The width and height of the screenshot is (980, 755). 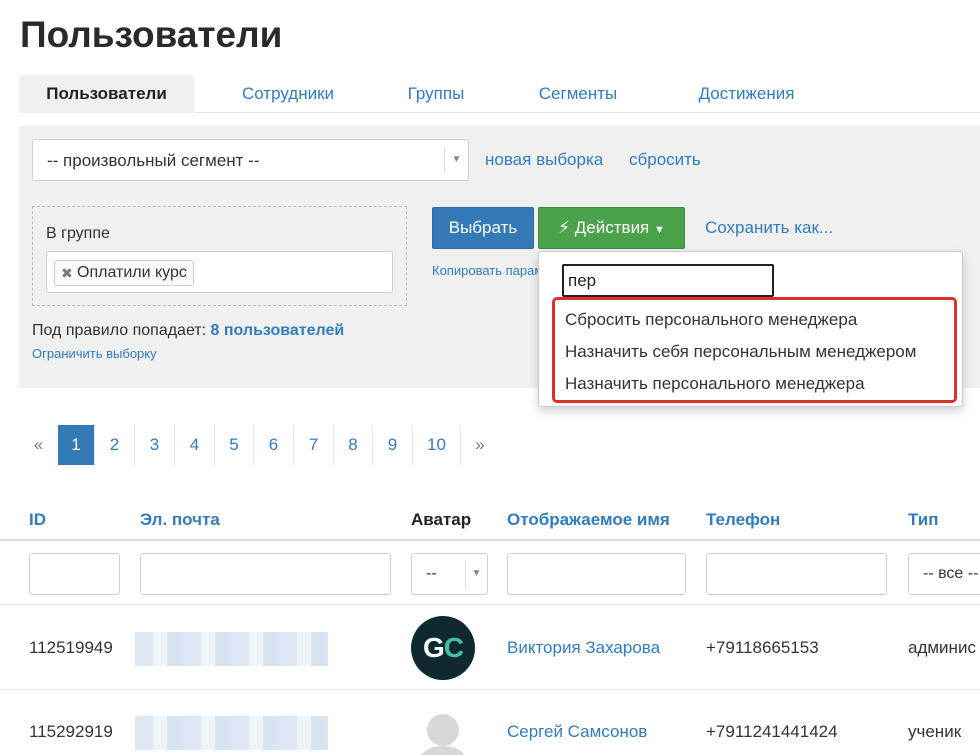 What do you see at coordinates (483, 228) in the screenshot?
I see `select-button: Выбрать` at bounding box center [483, 228].